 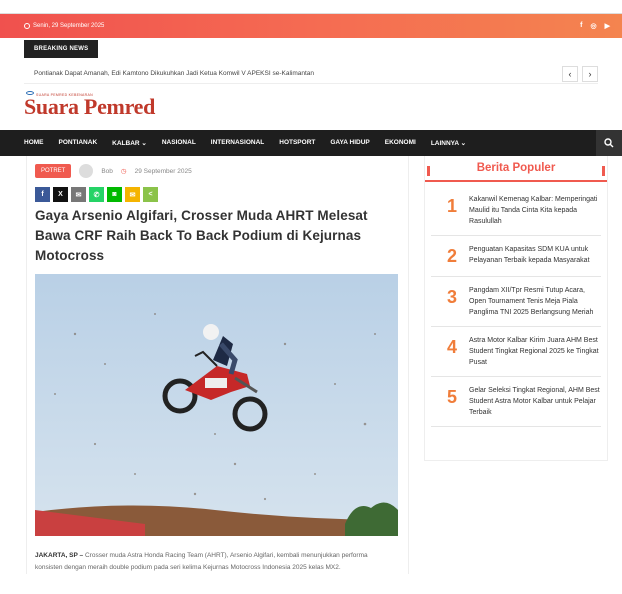 I want to click on youtube-icon: ▶, so click(x=607, y=26).